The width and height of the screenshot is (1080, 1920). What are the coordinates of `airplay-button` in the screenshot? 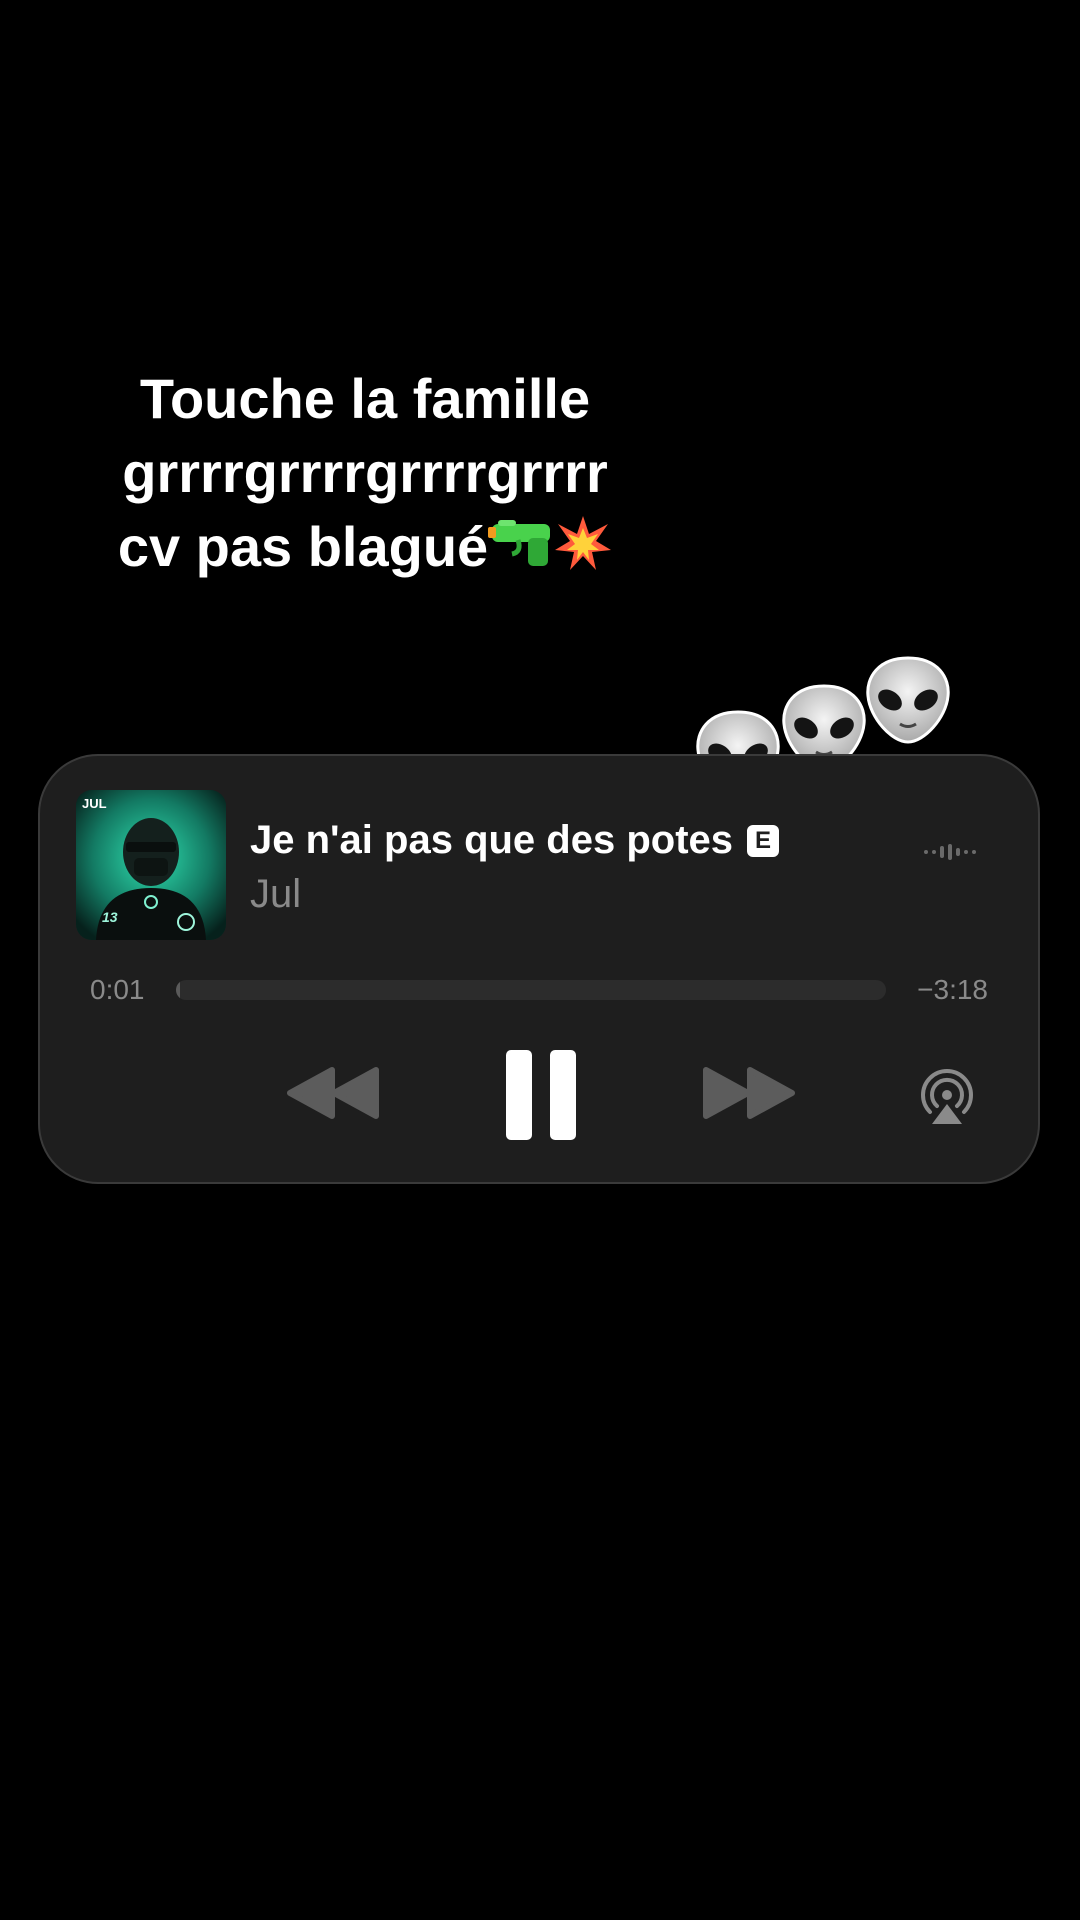 It's located at (947, 1097).